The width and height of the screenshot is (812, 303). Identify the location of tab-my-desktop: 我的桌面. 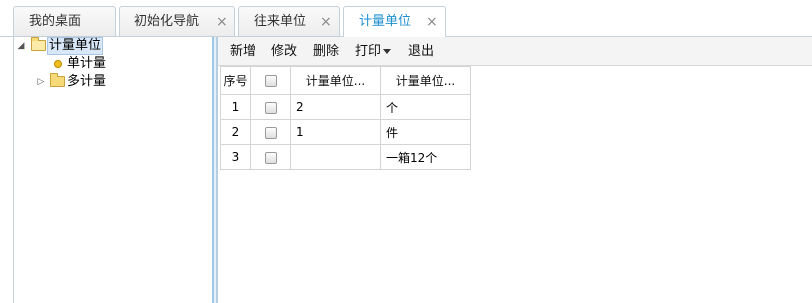
(64, 21).